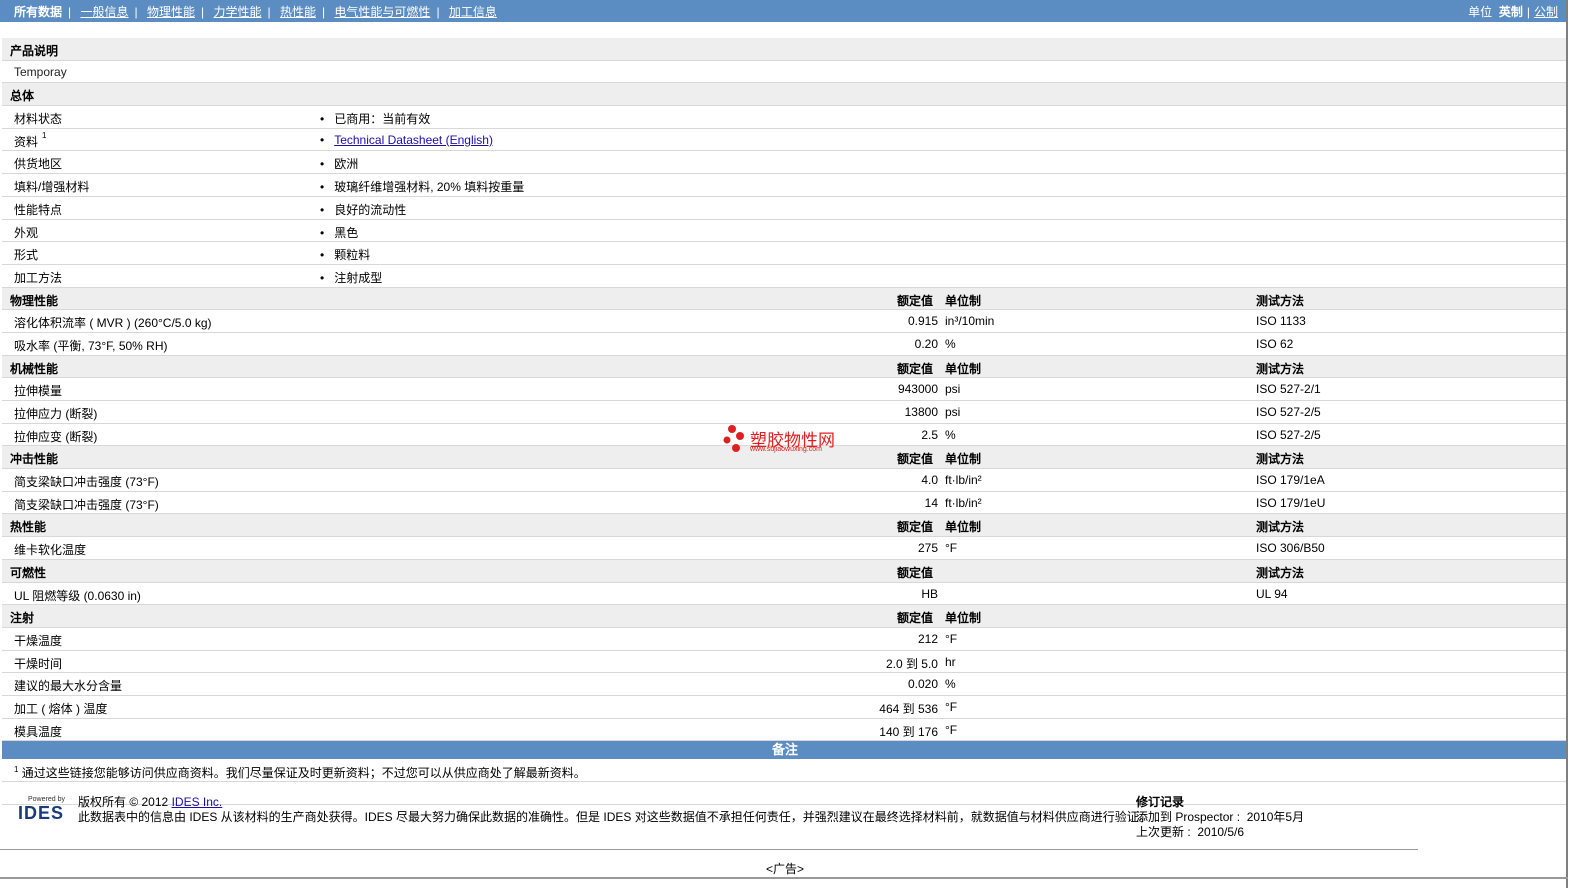 The height and width of the screenshot is (888, 1583). Describe the element at coordinates (785, 140) in the screenshot. I see `general-row: 资料 1 • Technical Datasheet (English)` at that location.